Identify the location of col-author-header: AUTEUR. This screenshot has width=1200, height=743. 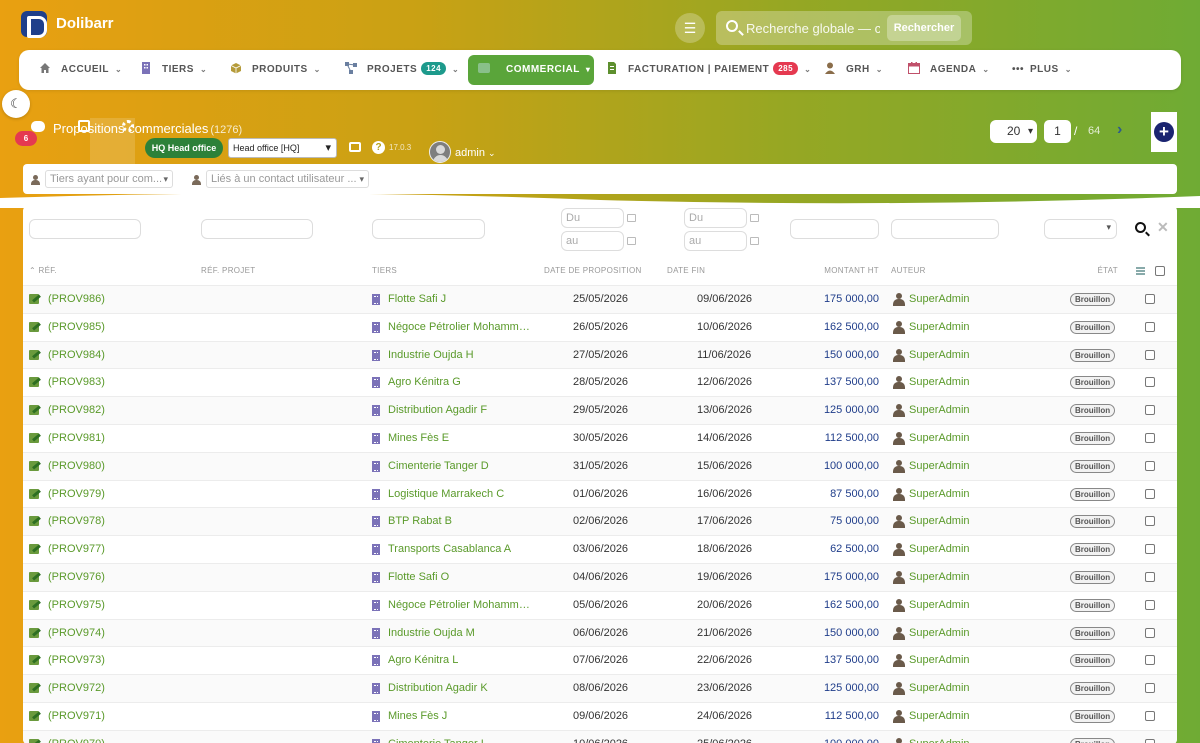
(908, 270).